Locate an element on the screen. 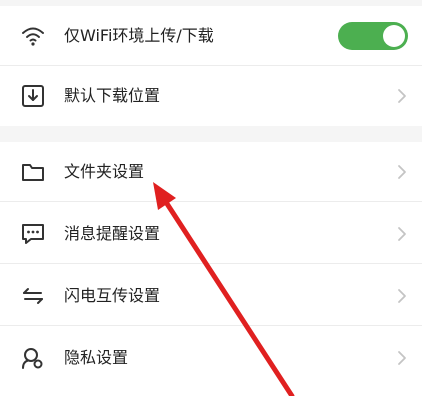  toggle-knob is located at coordinates (394, 36).